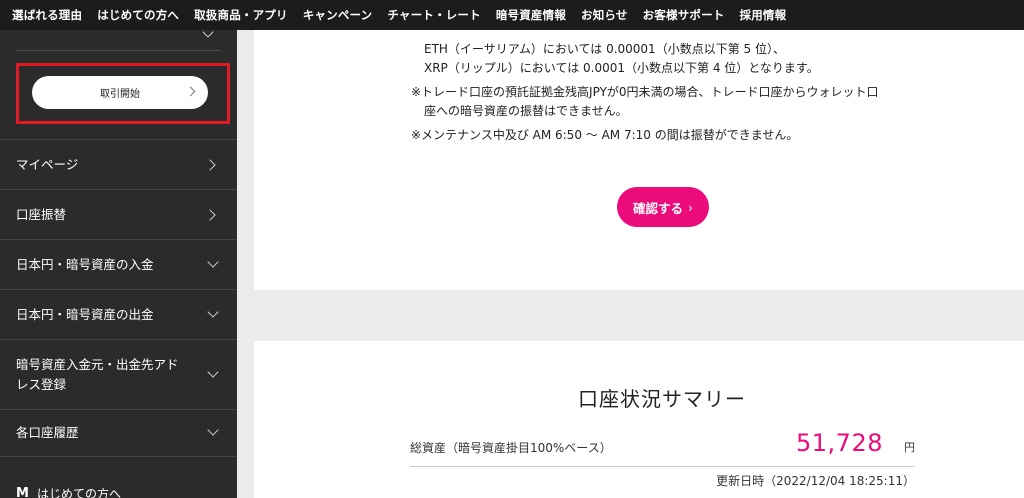 This screenshot has width=1024, height=498. I want to click on start-trading-label: 取引開始, so click(120, 94).